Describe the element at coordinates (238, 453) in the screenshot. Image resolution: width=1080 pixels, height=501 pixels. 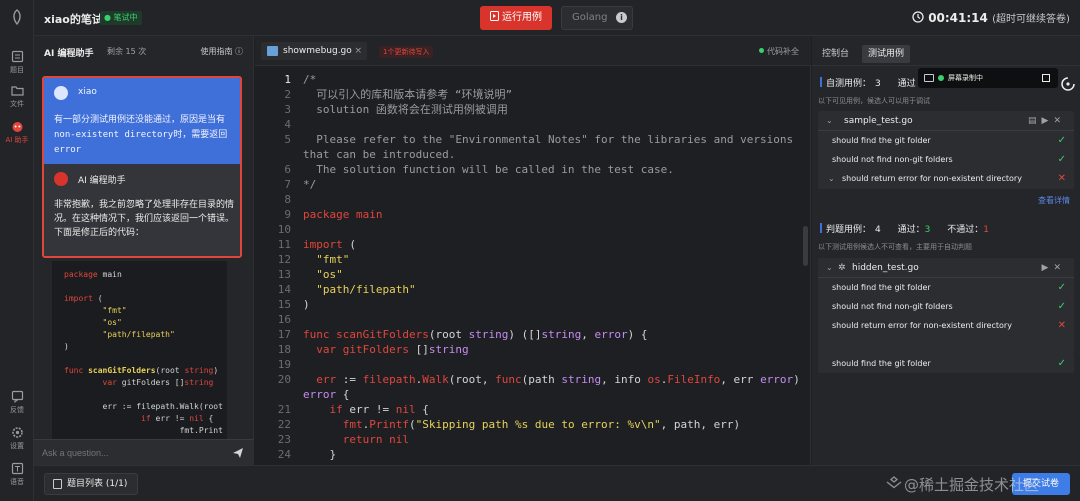
I see `send-icon` at that location.